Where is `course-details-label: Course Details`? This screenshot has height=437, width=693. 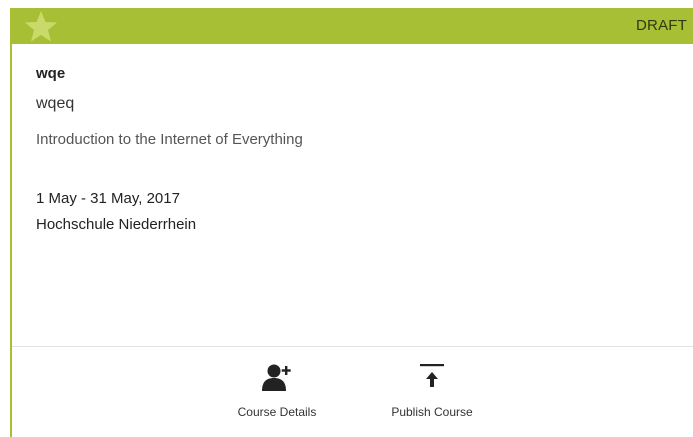 course-details-label: Course Details is located at coordinates (277, 412).